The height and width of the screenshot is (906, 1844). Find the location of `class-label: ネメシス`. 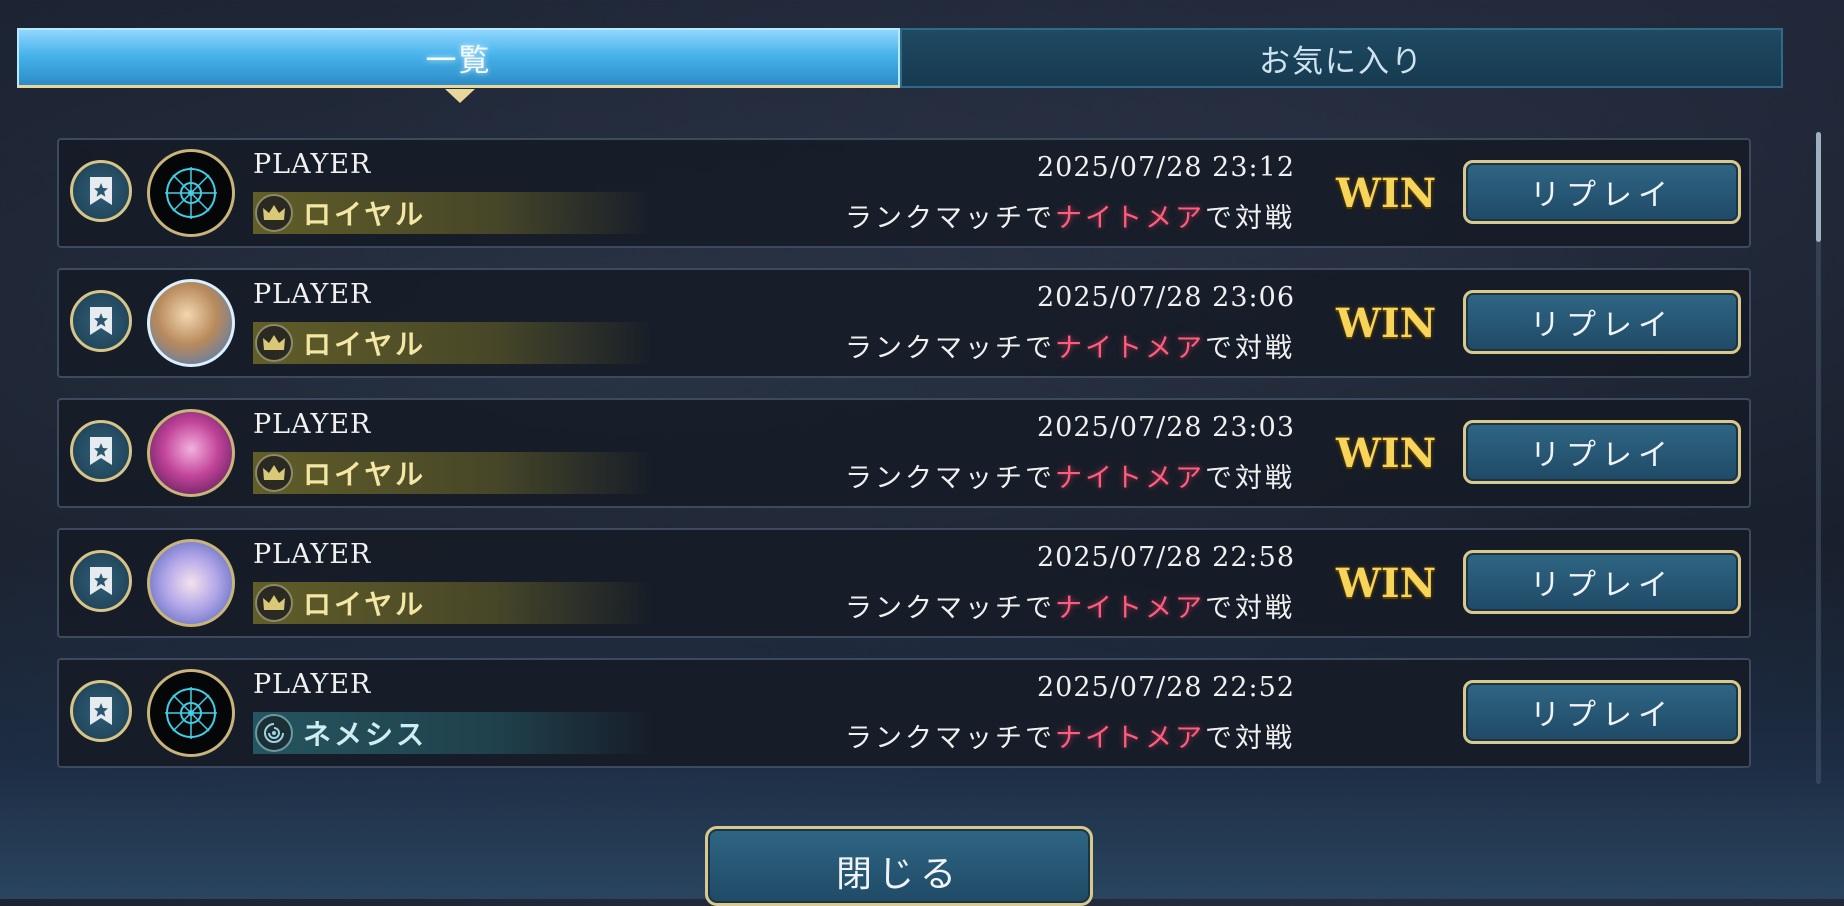

class-label: ネメシス is located at coordinates (365, 734).